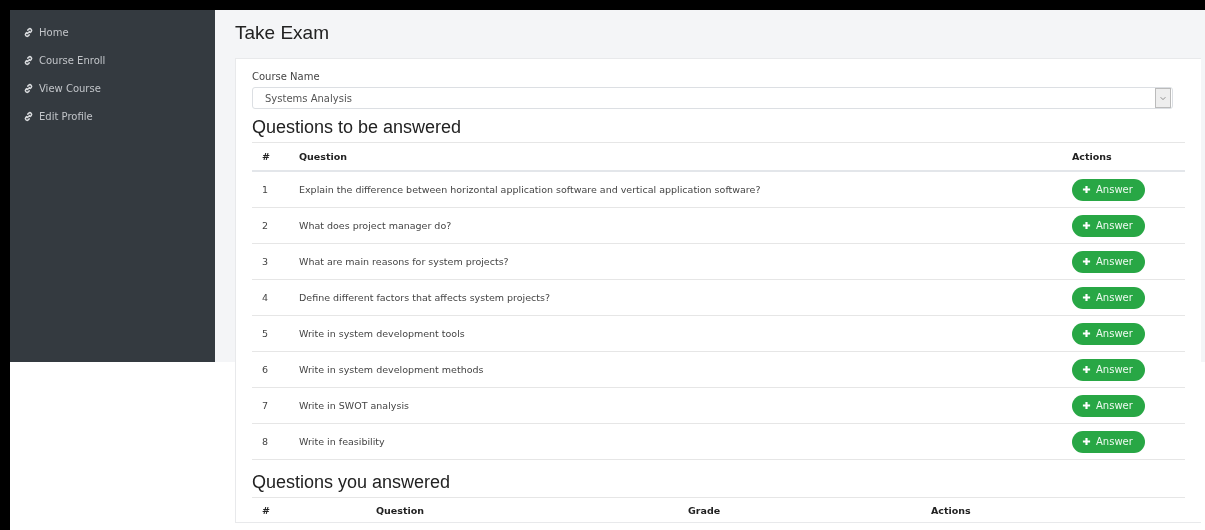  I want to click on table-cell: Write in system development tools, so click(382, 333).